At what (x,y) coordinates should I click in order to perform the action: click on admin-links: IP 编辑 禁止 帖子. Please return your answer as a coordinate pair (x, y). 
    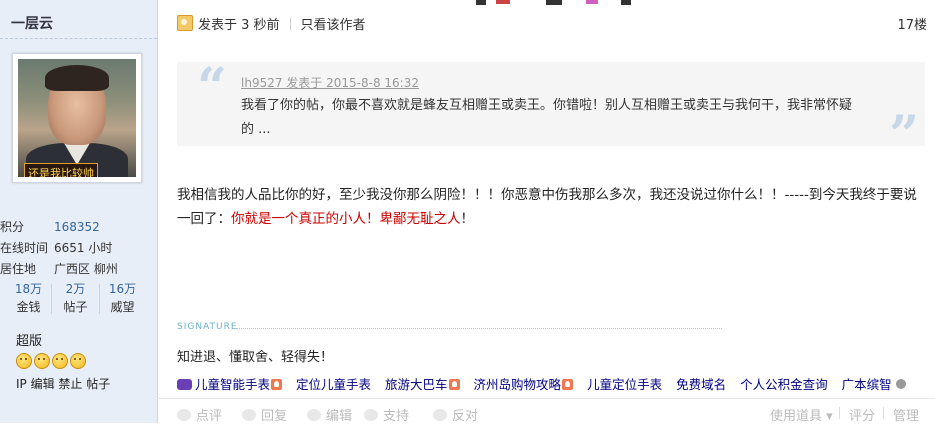
    Looking at the image, I should click on (63, 383).